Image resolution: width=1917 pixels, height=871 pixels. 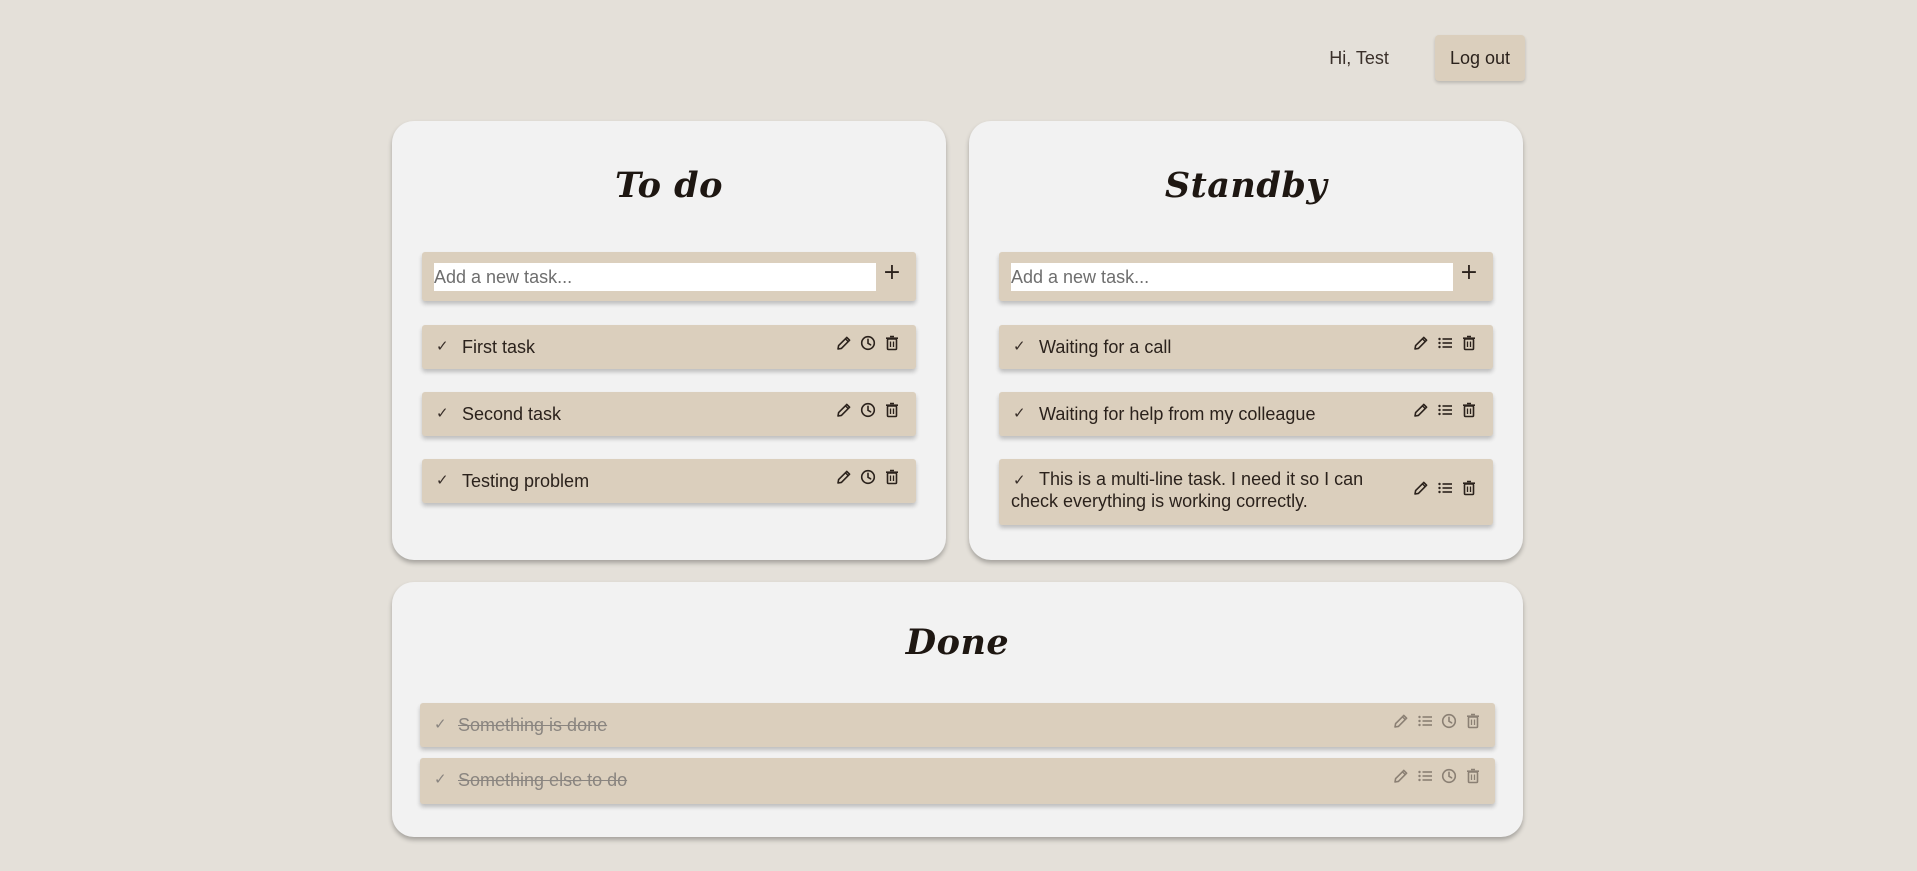 I want to click on todo-new-task-input, so click(x=655, y=277).